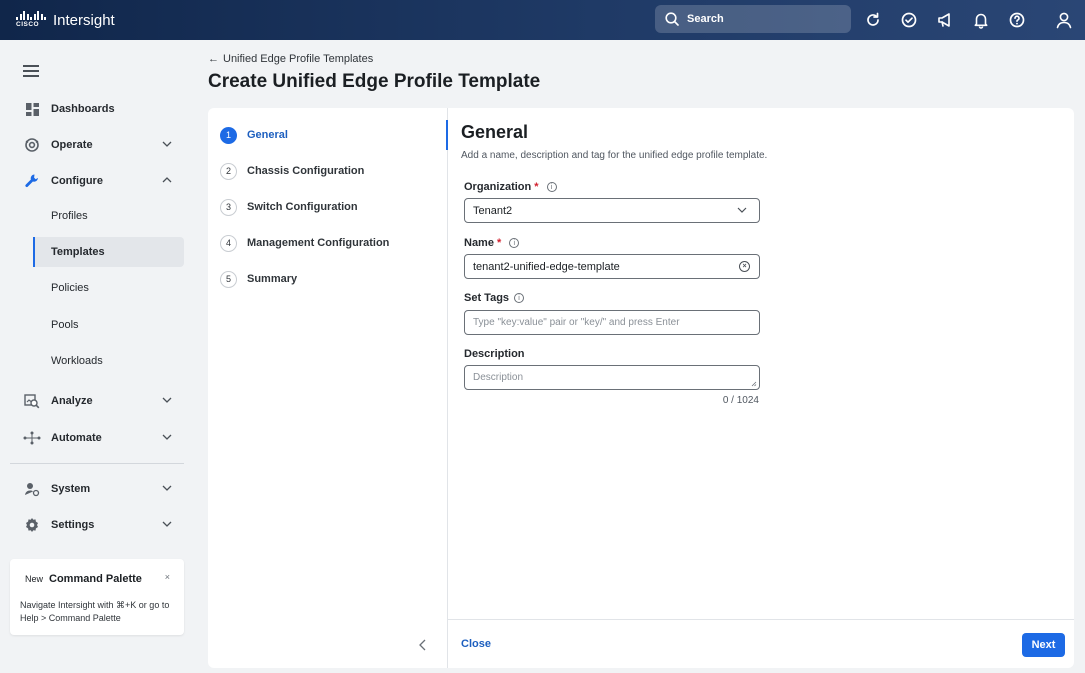  Describe the element at coordinates (909, 20) in the screenshot. I see `check-circle-icon` at that location.